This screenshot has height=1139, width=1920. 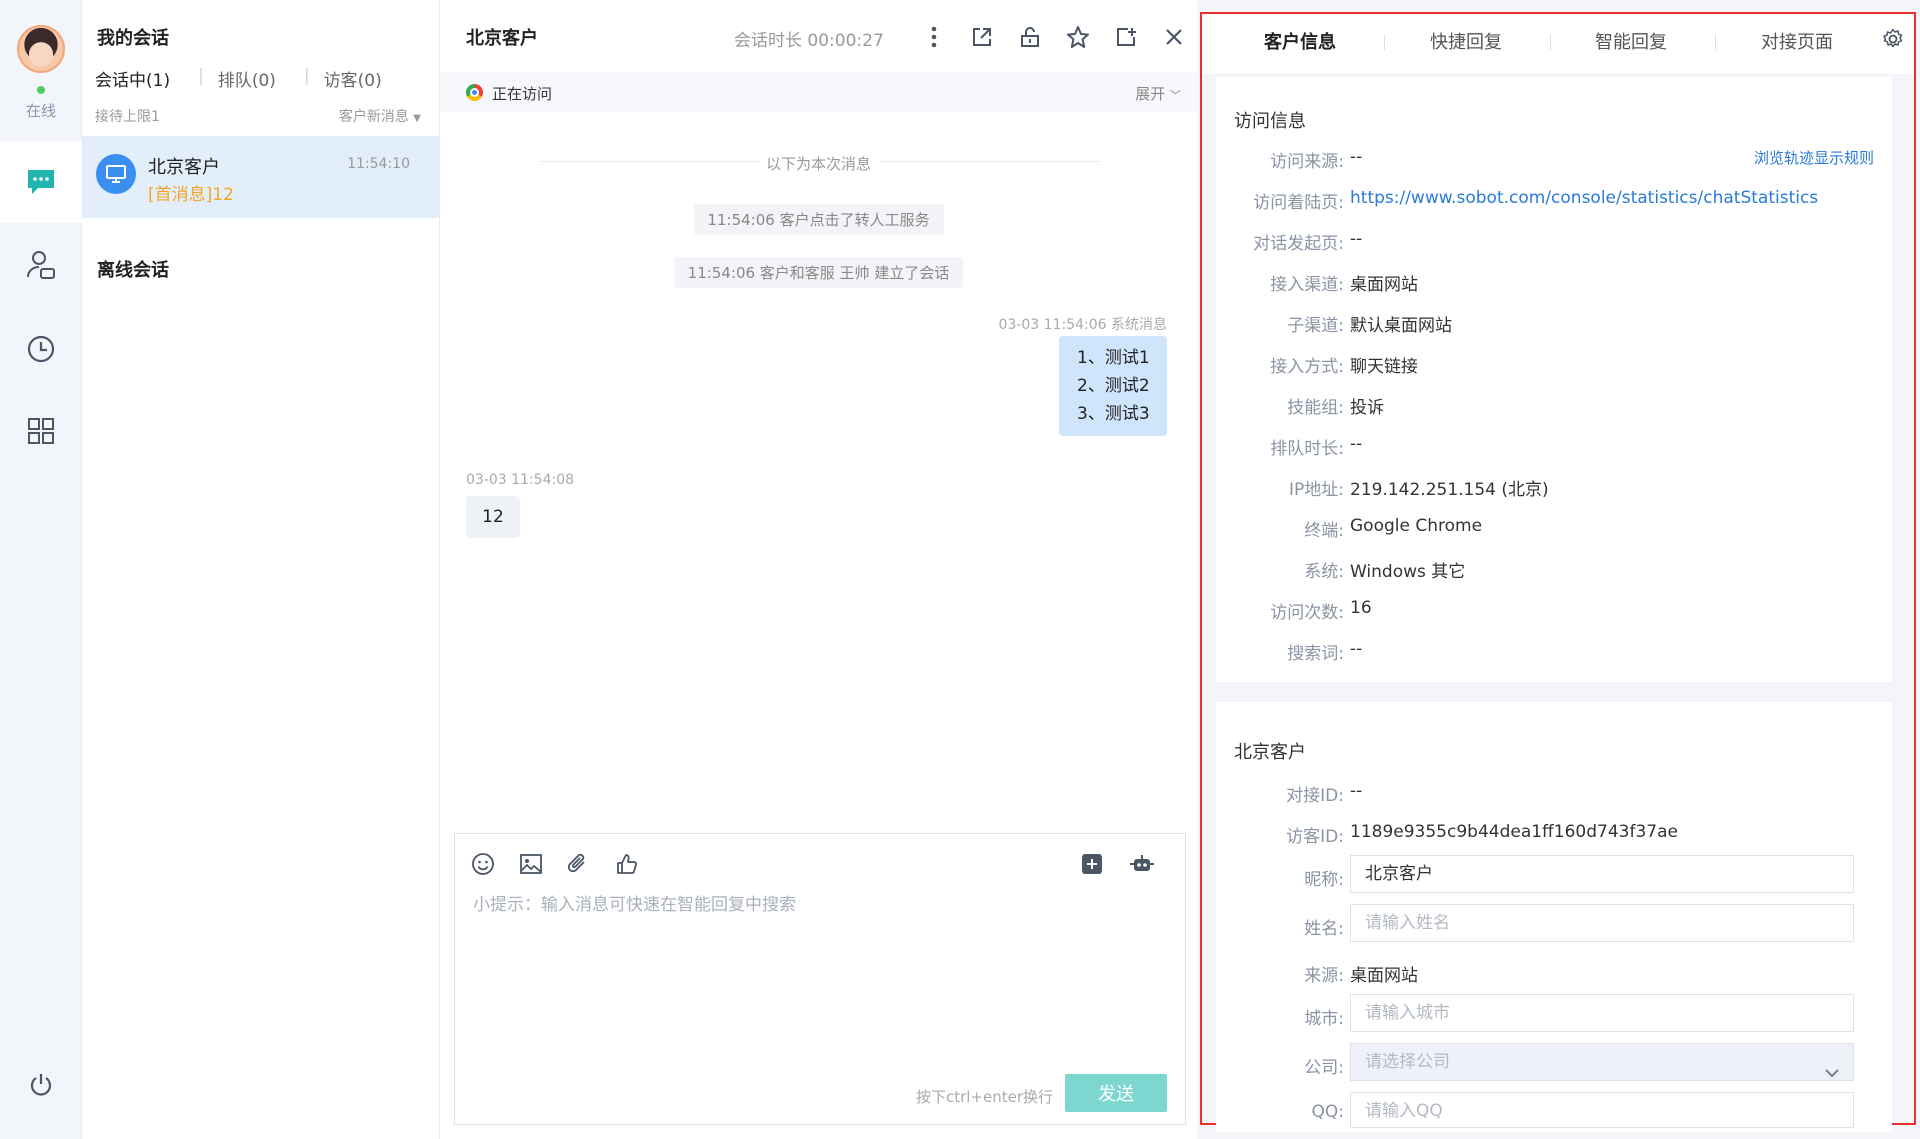 What do you see at coordinates (818, 92) in the screenshot?
I see `visit-status-bar: 正在访问 展开 ﹀` at bounding box center [818, 92].